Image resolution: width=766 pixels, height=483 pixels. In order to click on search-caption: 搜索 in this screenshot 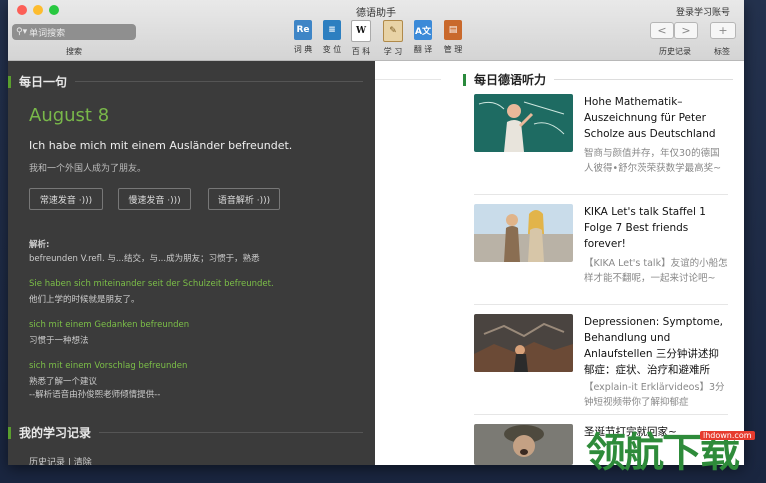, I will do `click(74, 51)`.